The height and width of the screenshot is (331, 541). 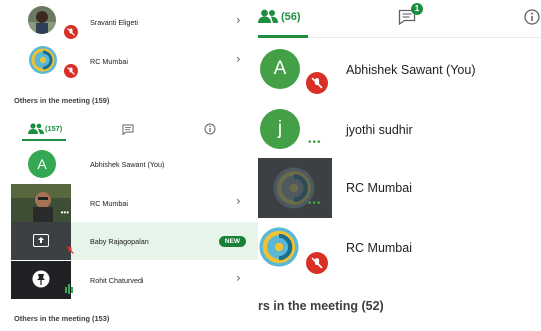 What do you see at coordinates (417, 9) in the screenshot?
I see `unread-count-badge: 1` at bounding box center [417, 9].